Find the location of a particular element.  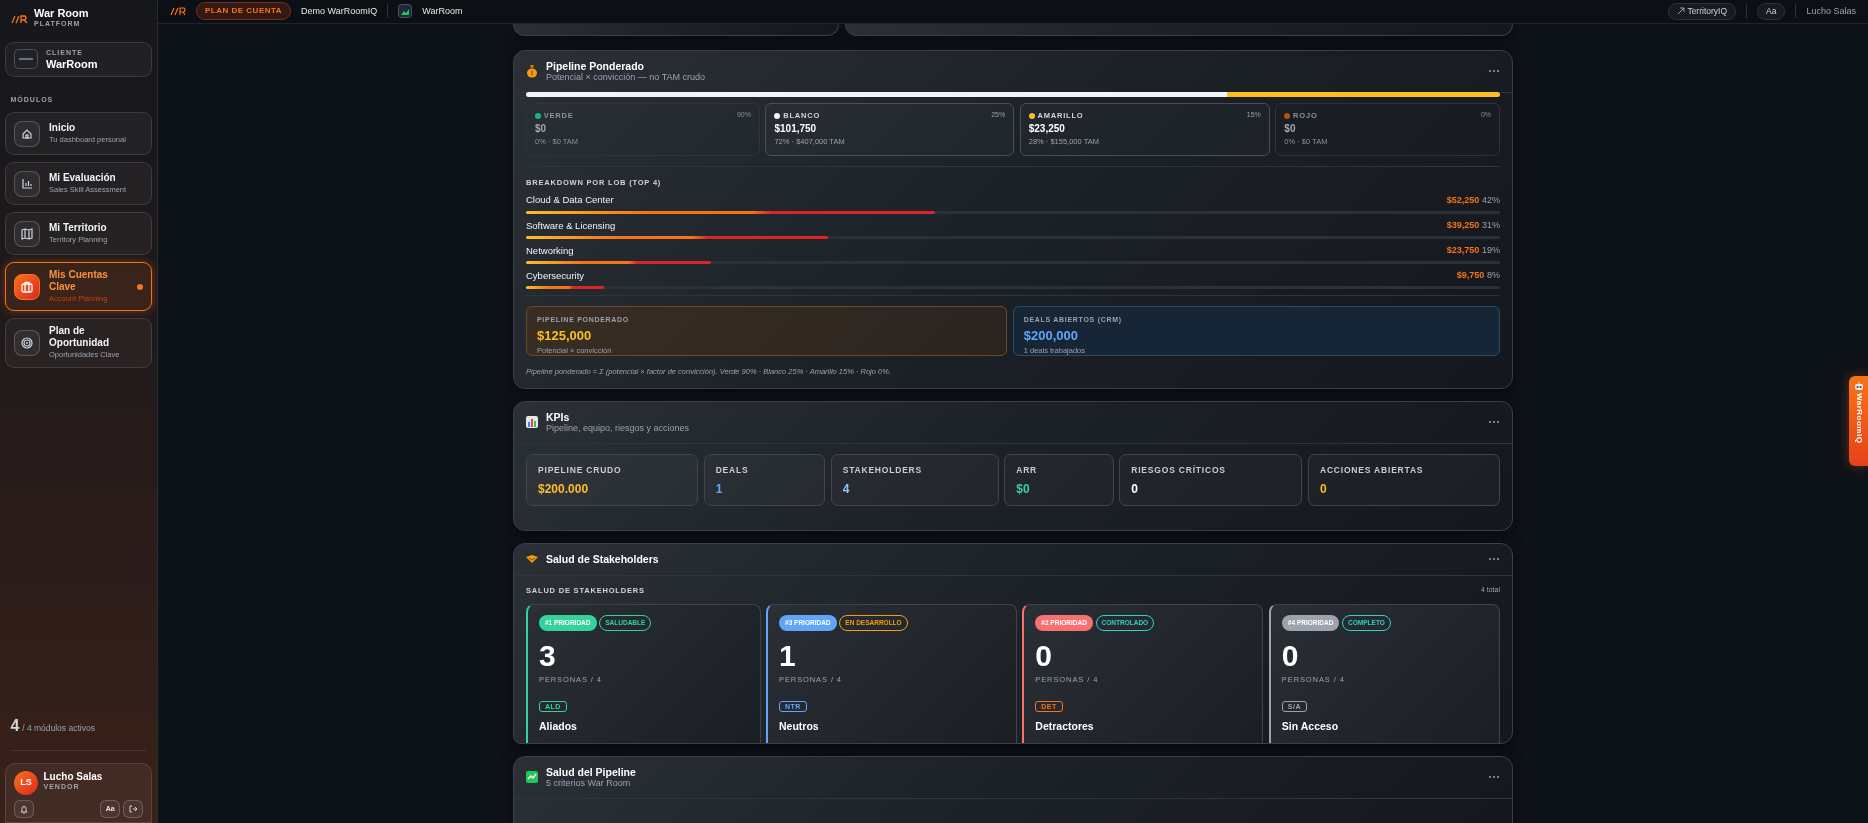

card-title: KPIs is located at coordinates (558, 417).